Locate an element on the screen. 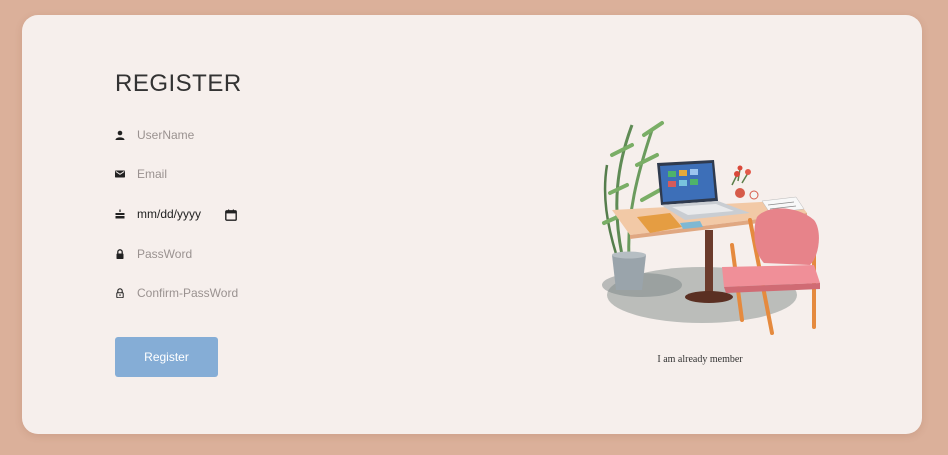 The height and width of the screenshot is (455, 948). confirm-password-row is located at coordinates (216, 293).